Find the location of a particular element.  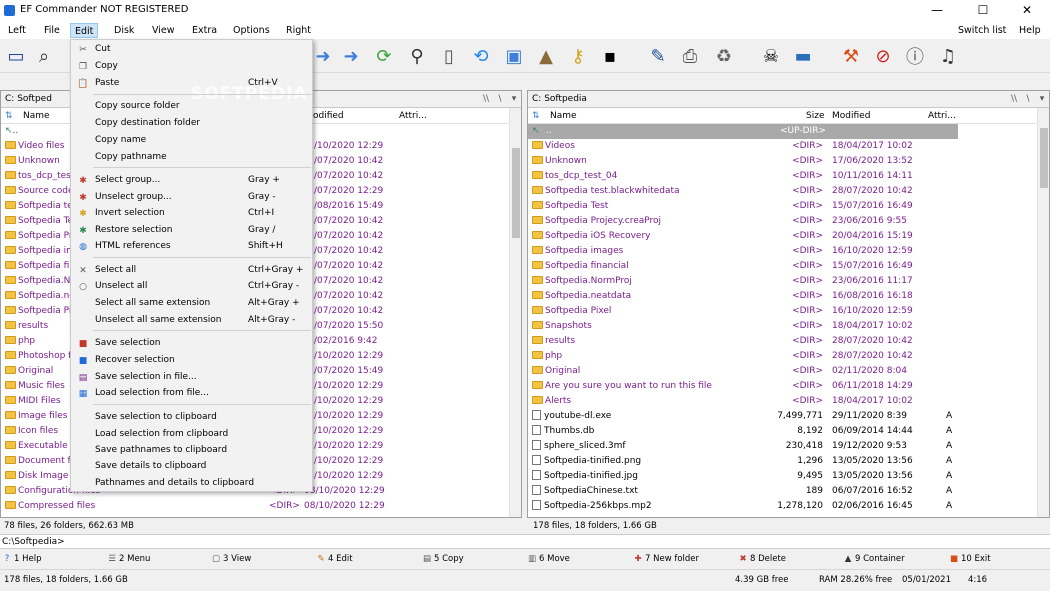

menu-item-copy-name: Copy name is located at coordinates (191, 140).